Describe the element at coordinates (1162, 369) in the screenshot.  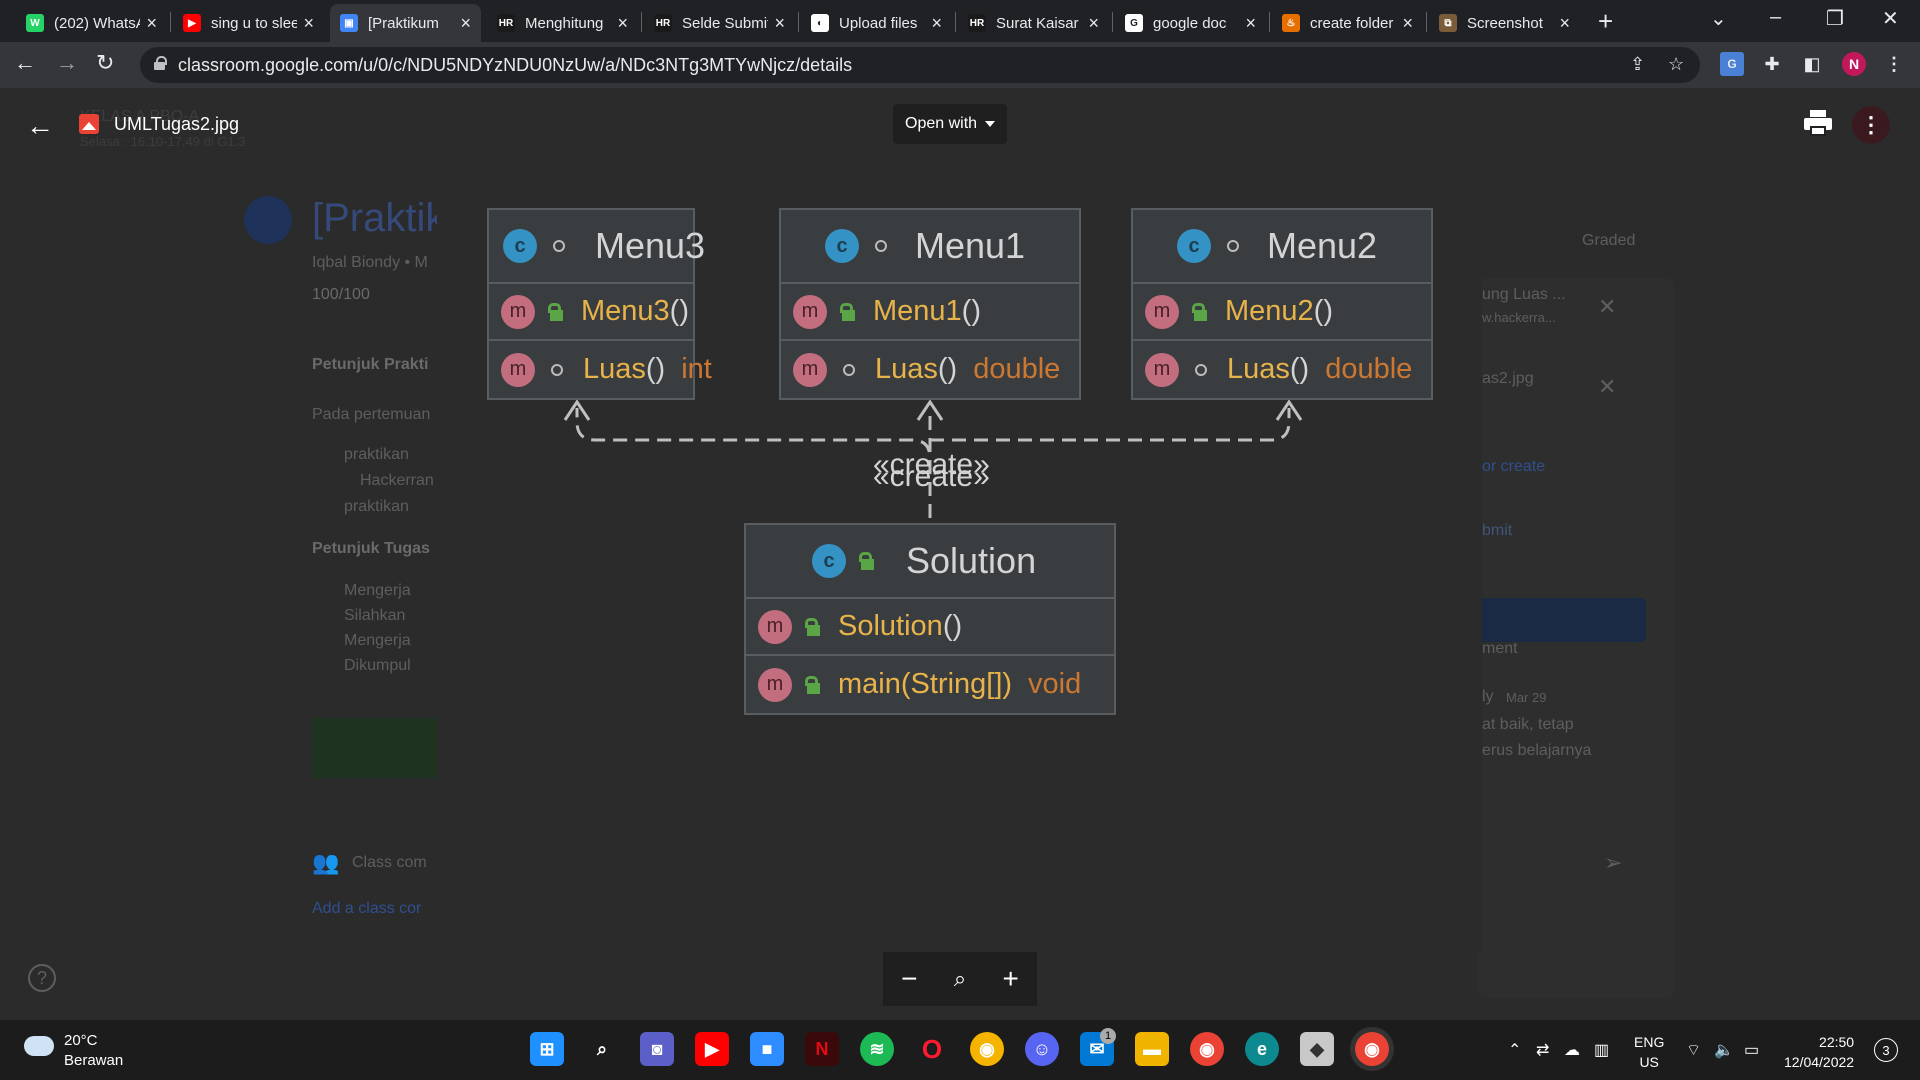
I see `method-icon: m` at that location.